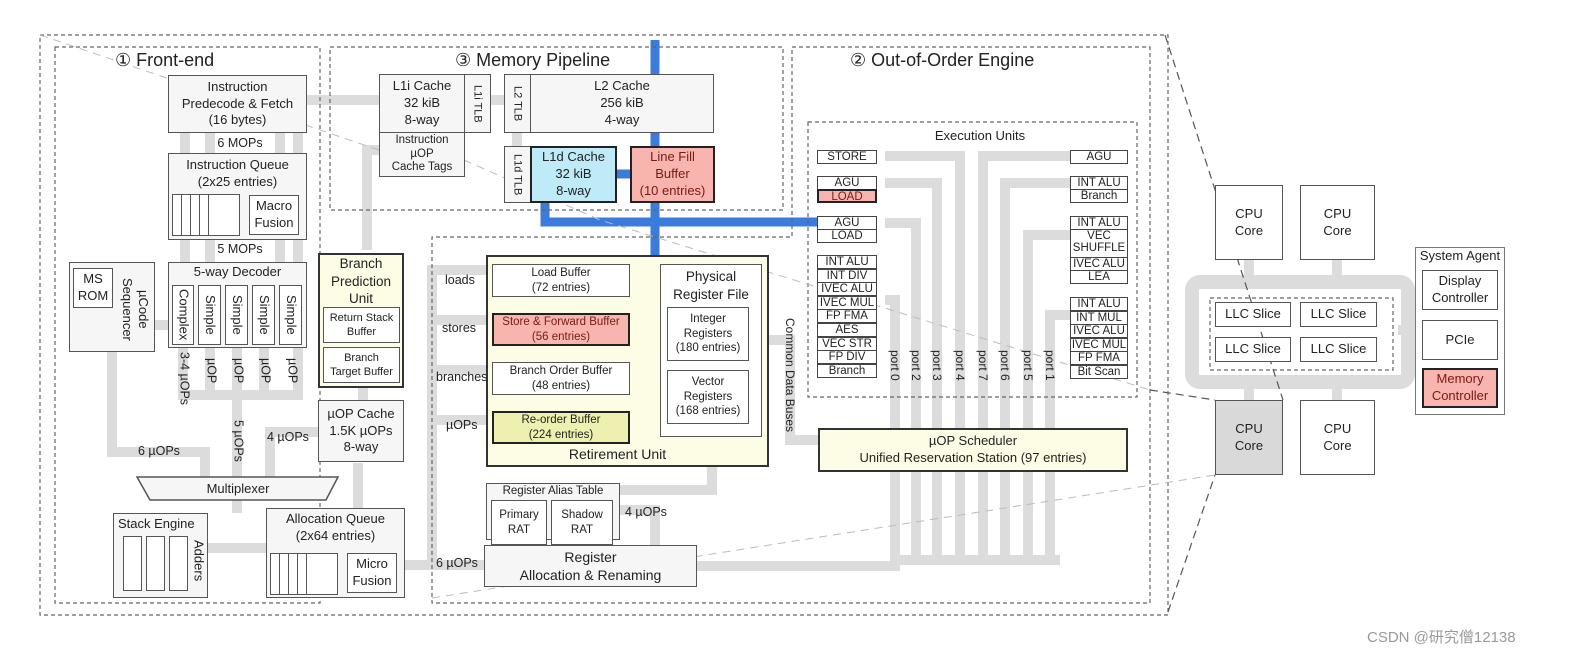  I want to click on load-buffer: Load Buffer (72 entries), so click(561, 280).